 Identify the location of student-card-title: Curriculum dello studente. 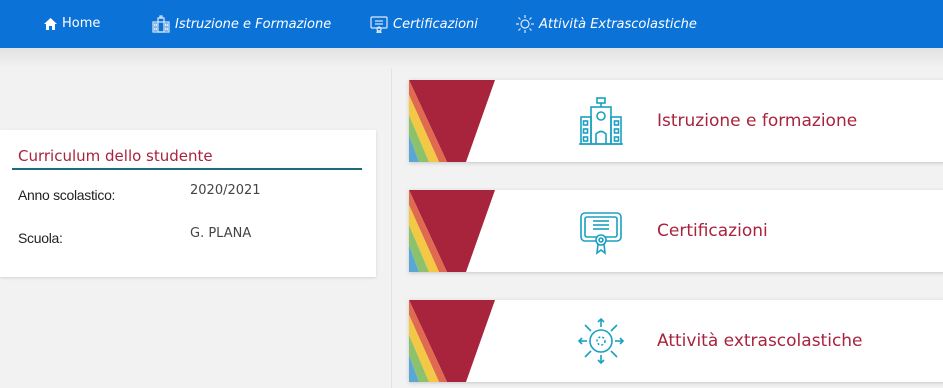
(115, 156).